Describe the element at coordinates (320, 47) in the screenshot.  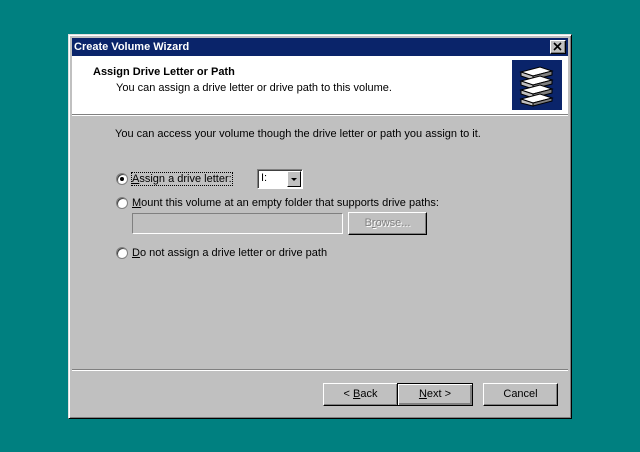
I see `title-bar: Create Volume Wizard` at that location.